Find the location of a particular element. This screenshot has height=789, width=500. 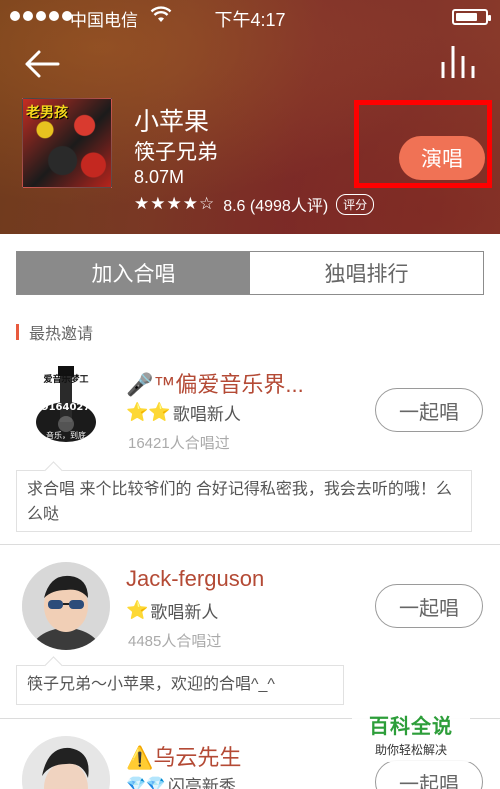

back-arrow-icon is located at coordinates (42, 64).